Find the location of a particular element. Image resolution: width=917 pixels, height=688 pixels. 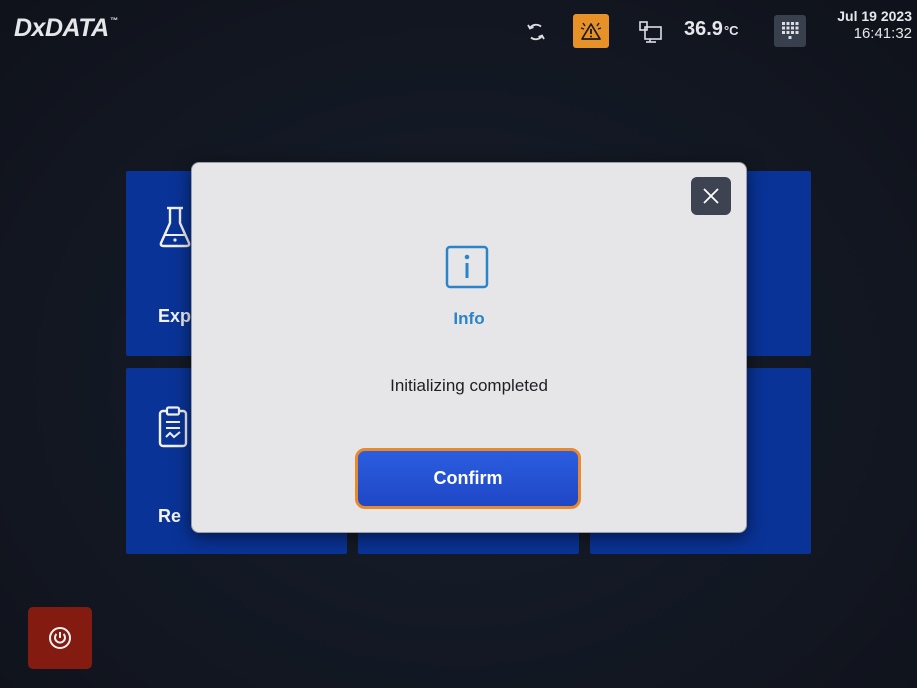

dialog-title: Info is located at coordinates (469, 318).